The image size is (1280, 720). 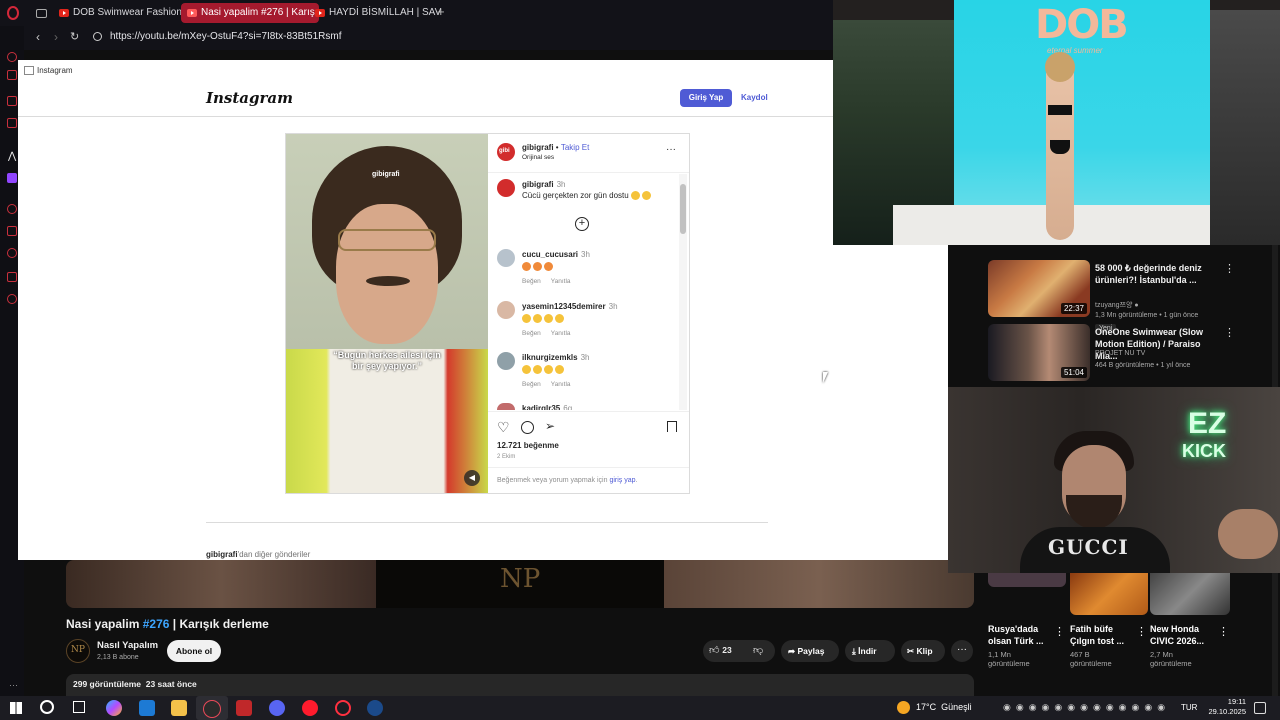 I want to click on subscribe-button: Abone ol, so click(x=194, y=651).